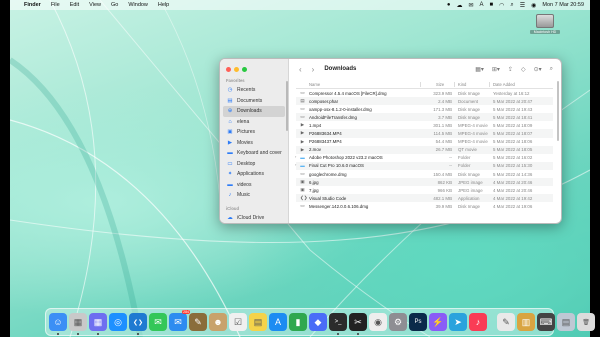  Describe the element at coordinates (238, 322) in the screenshot. I see `reminders-icon: ☑` at that location.